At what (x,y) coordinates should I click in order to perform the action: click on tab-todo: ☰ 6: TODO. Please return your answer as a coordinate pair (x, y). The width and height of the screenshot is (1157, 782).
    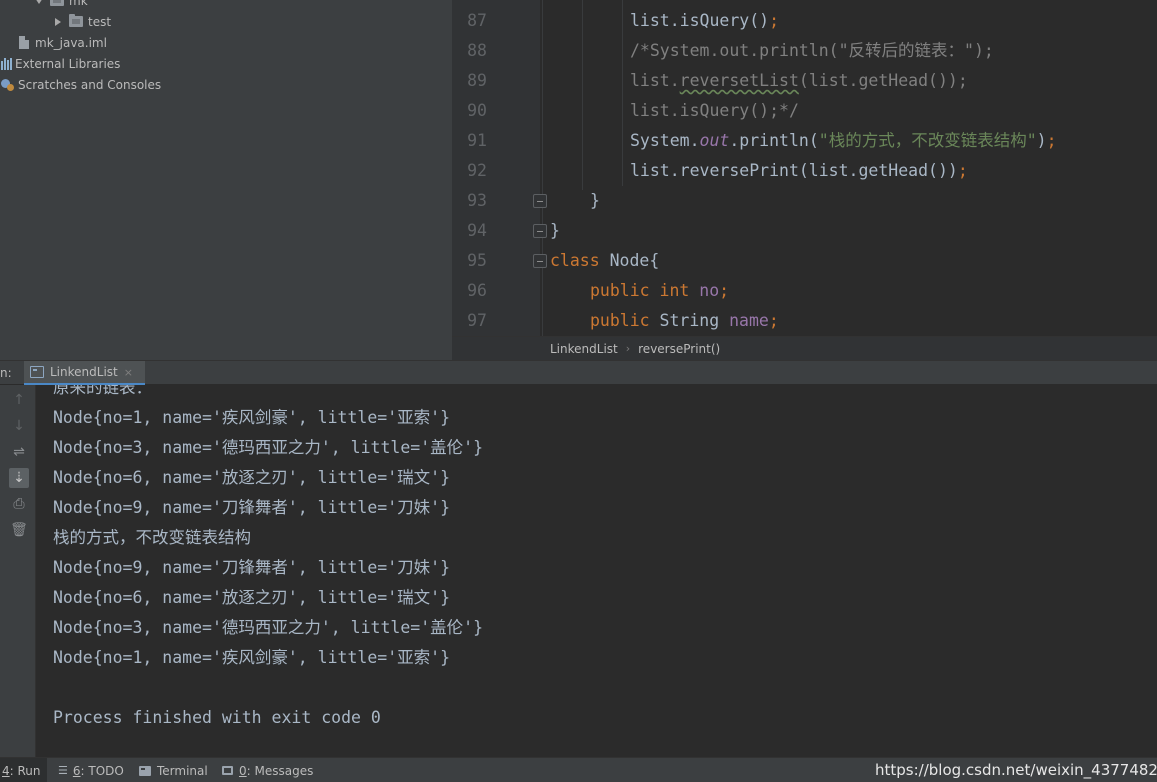
    Looking at the image, I should click on (91, 770).